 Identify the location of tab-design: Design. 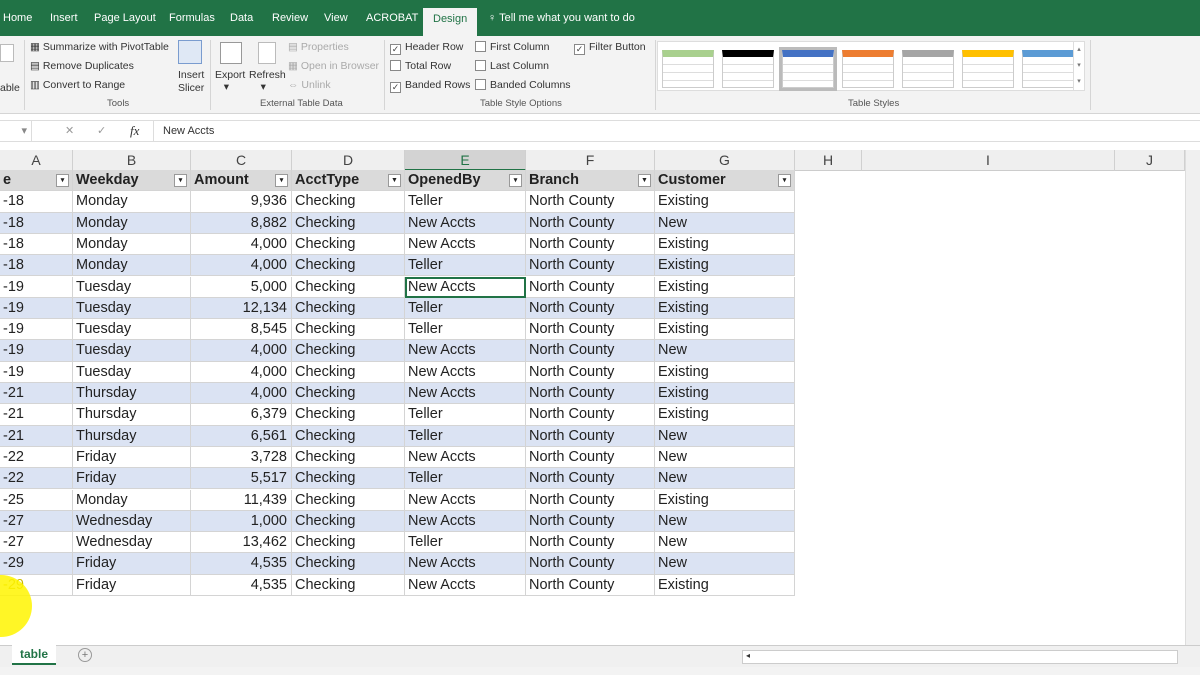
(450, 22).